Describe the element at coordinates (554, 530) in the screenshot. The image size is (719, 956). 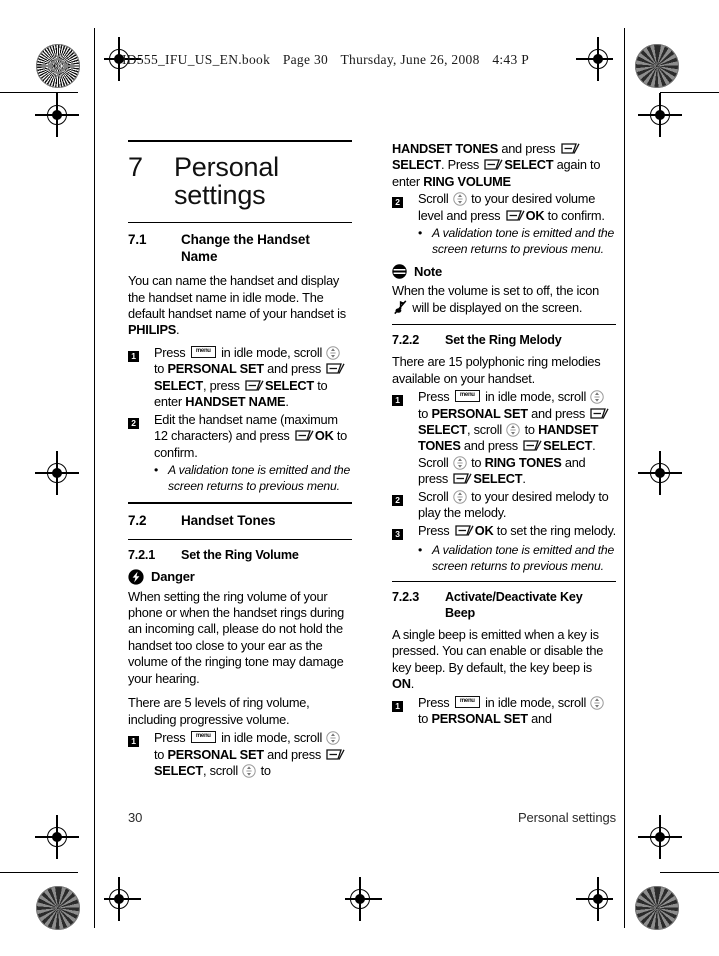
I see `t: to set the ring melody.` at that location.